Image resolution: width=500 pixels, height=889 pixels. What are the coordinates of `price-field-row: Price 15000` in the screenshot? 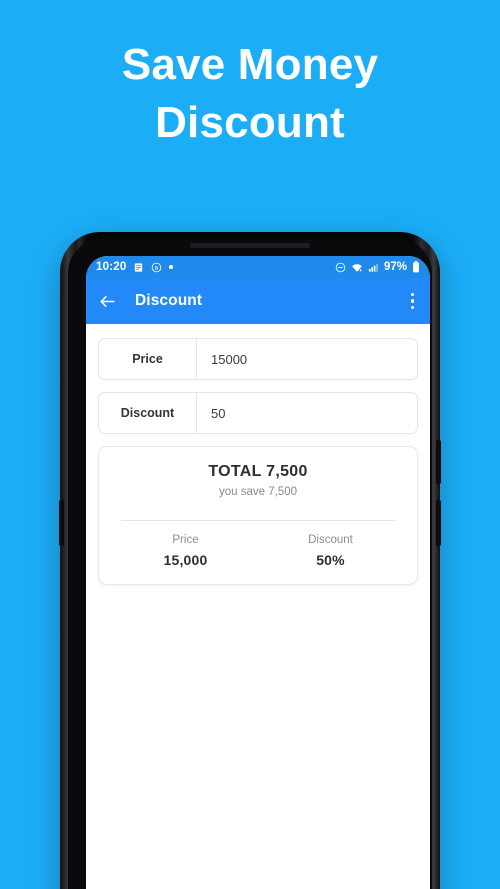 It's located at (258, 359).